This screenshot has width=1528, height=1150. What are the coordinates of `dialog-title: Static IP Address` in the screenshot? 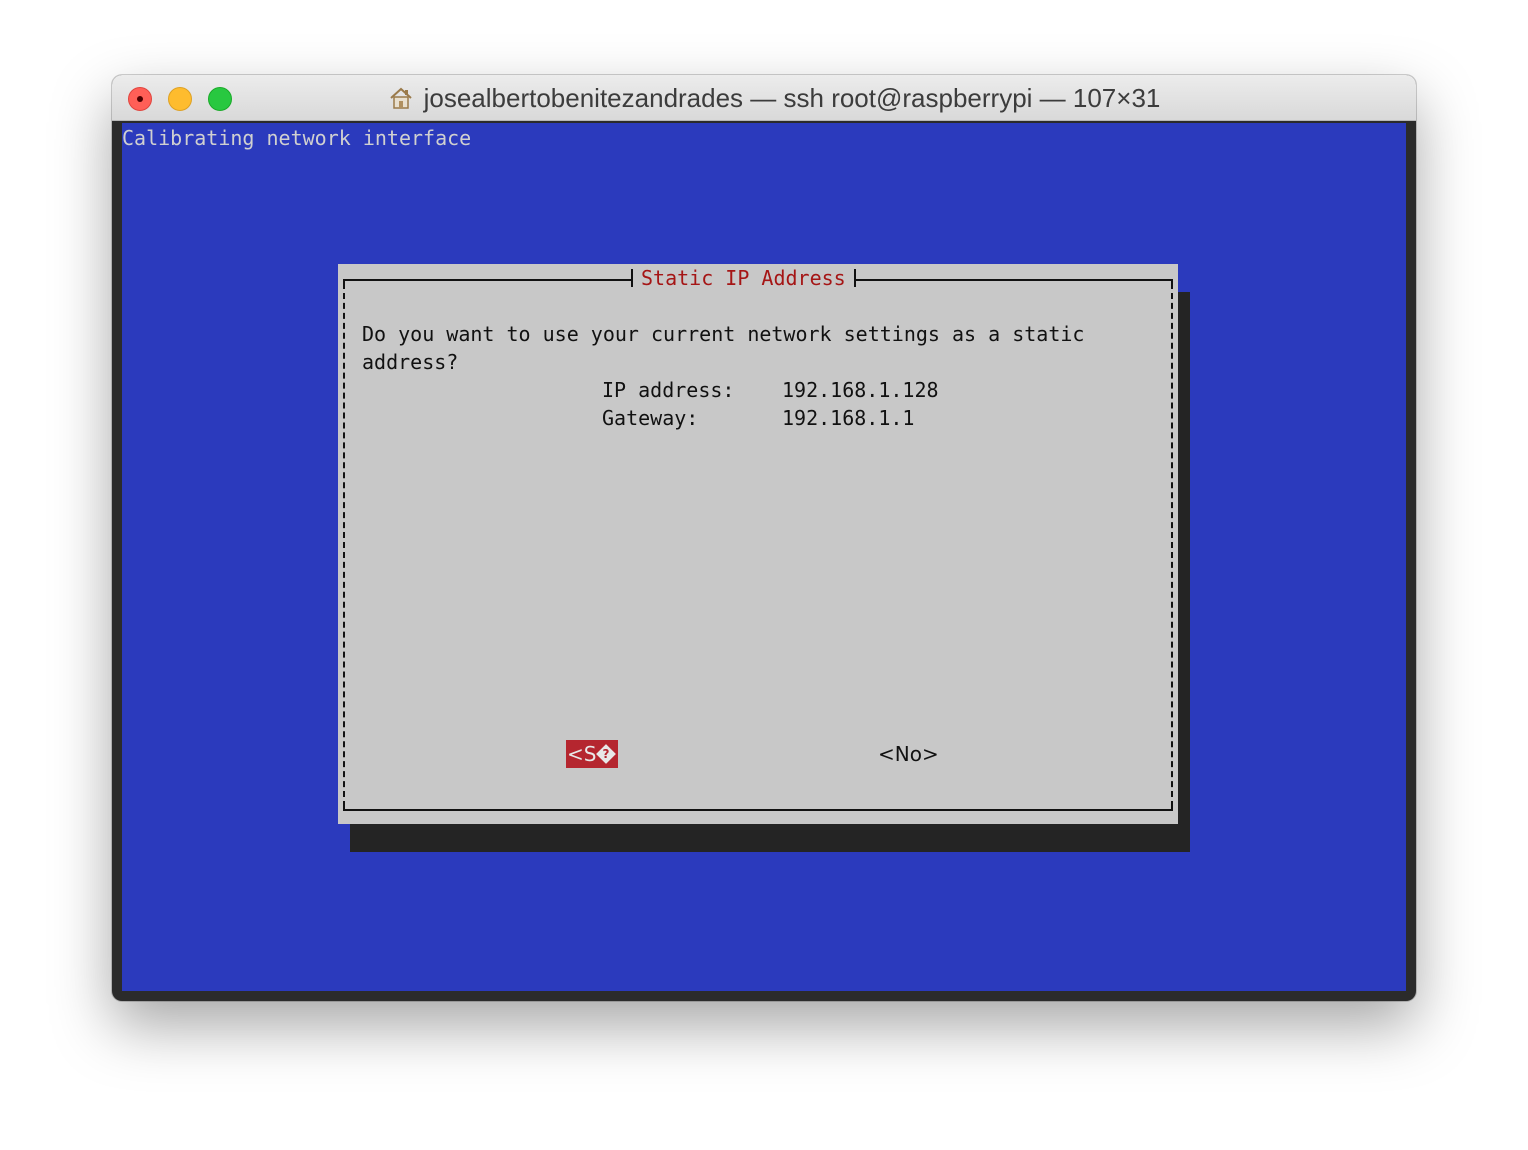 It's located at (743, 278).